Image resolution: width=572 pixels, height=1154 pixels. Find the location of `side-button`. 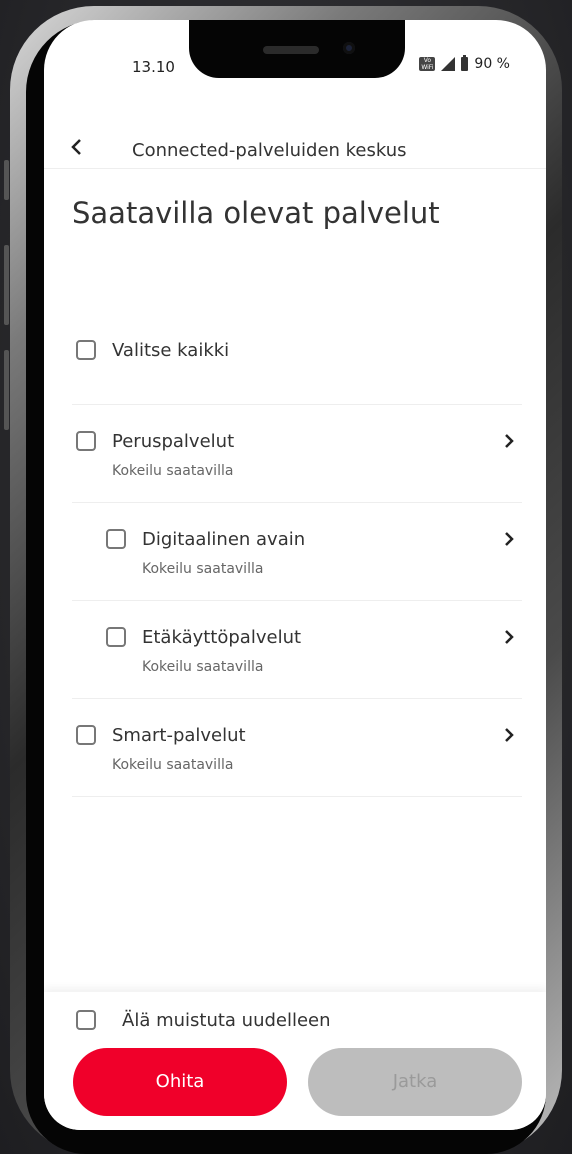

side-button is located at coordinates (6, 180).